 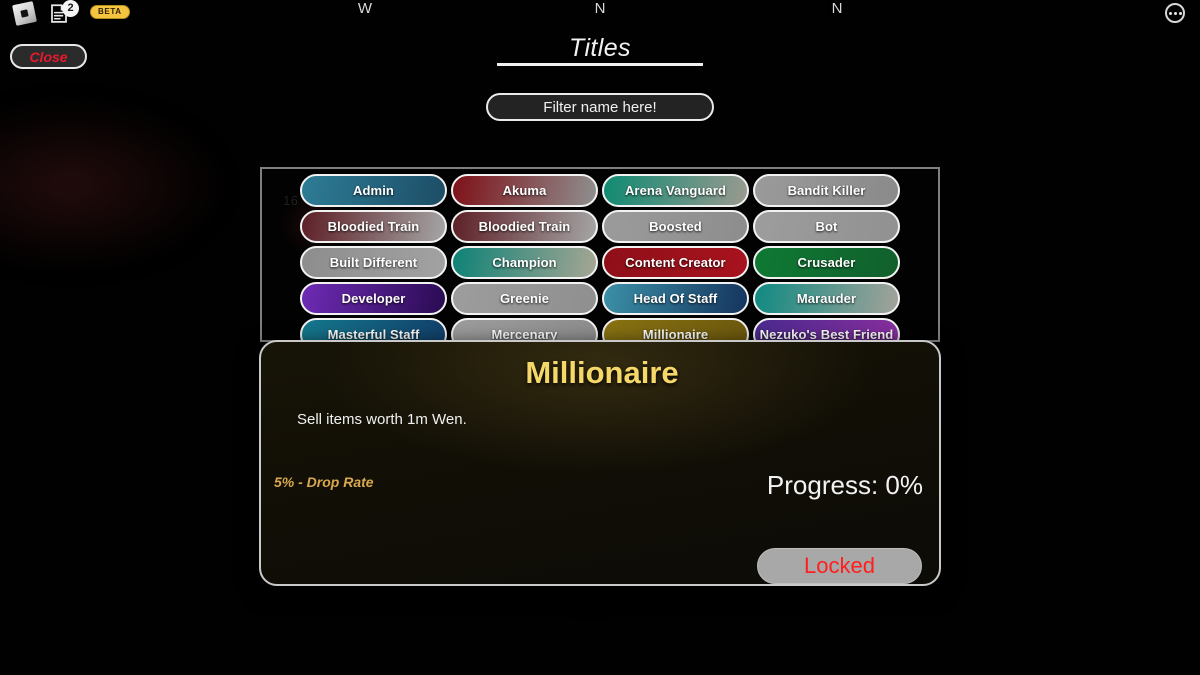 I want to click on title-chip: Content Creator, so click(x=675, y=262).